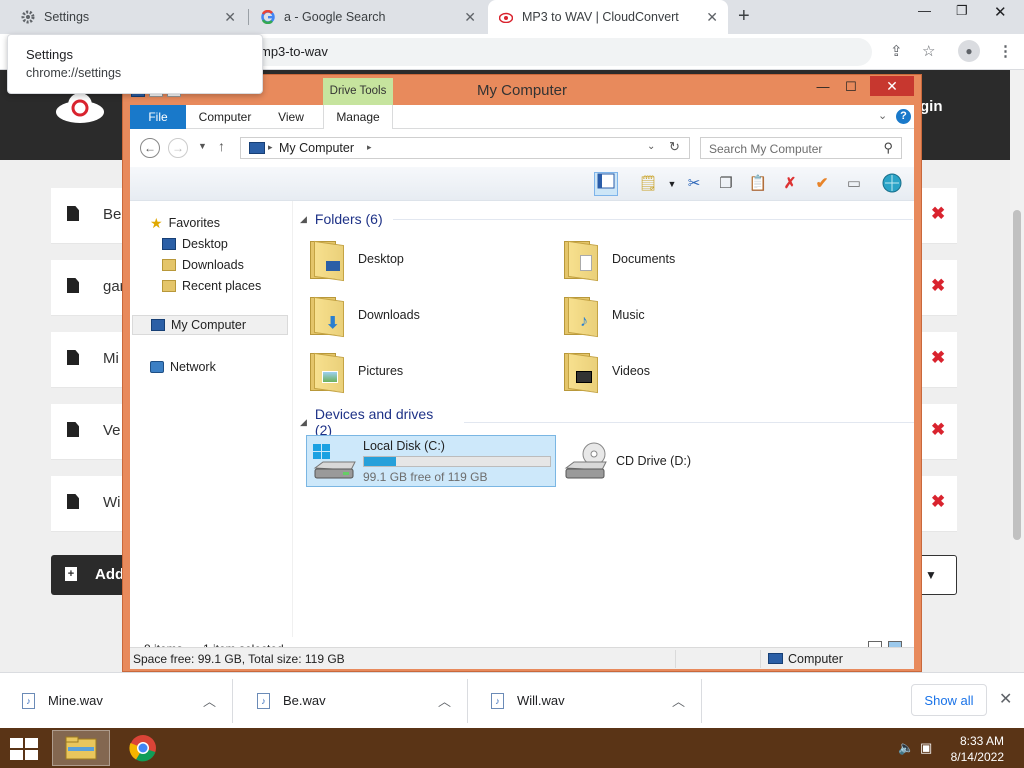  Describe the element at coordinates (606, 219) in the screenshot. I see `folders-group-header: ◢ Folders (6)` at that location.